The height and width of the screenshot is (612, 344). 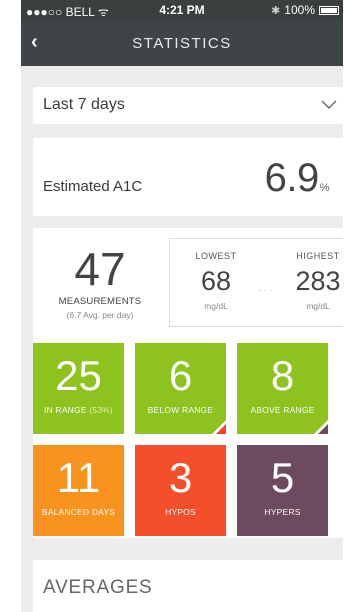 What do you see at coordinates (276, 10) in the screenshot?
I see `bluetooth-icon: ✱` at bounding box center [276, 10].